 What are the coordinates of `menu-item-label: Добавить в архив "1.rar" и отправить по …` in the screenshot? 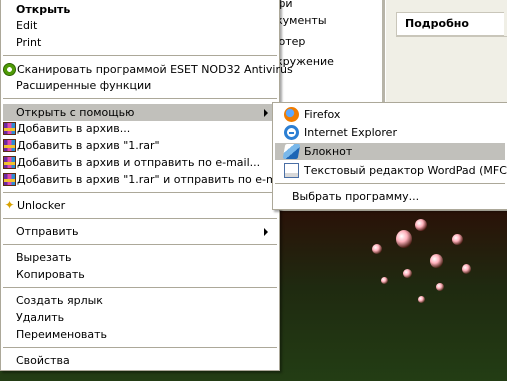 It's located at (153, 179).